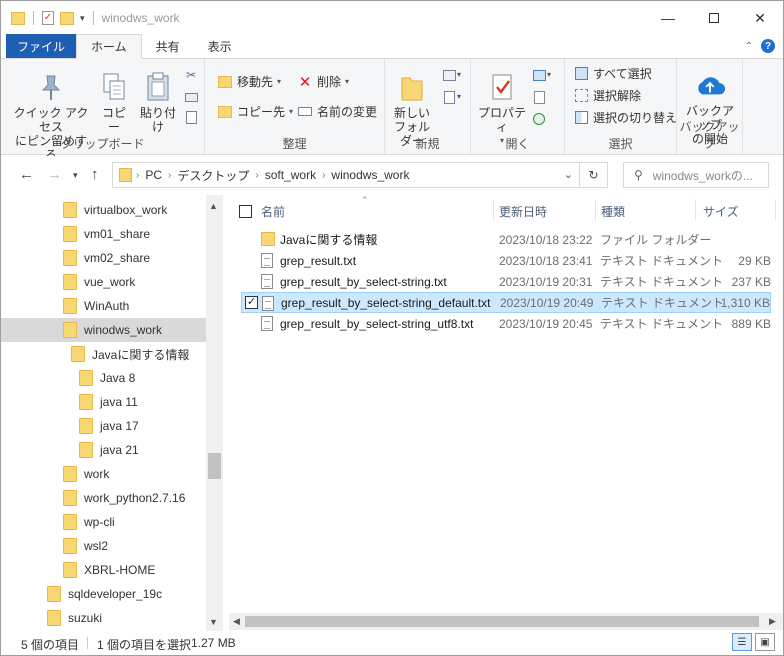 This screenshot has height=656, width=784. I want to click on scroll-up-icon: ▲, so click(213, 206).